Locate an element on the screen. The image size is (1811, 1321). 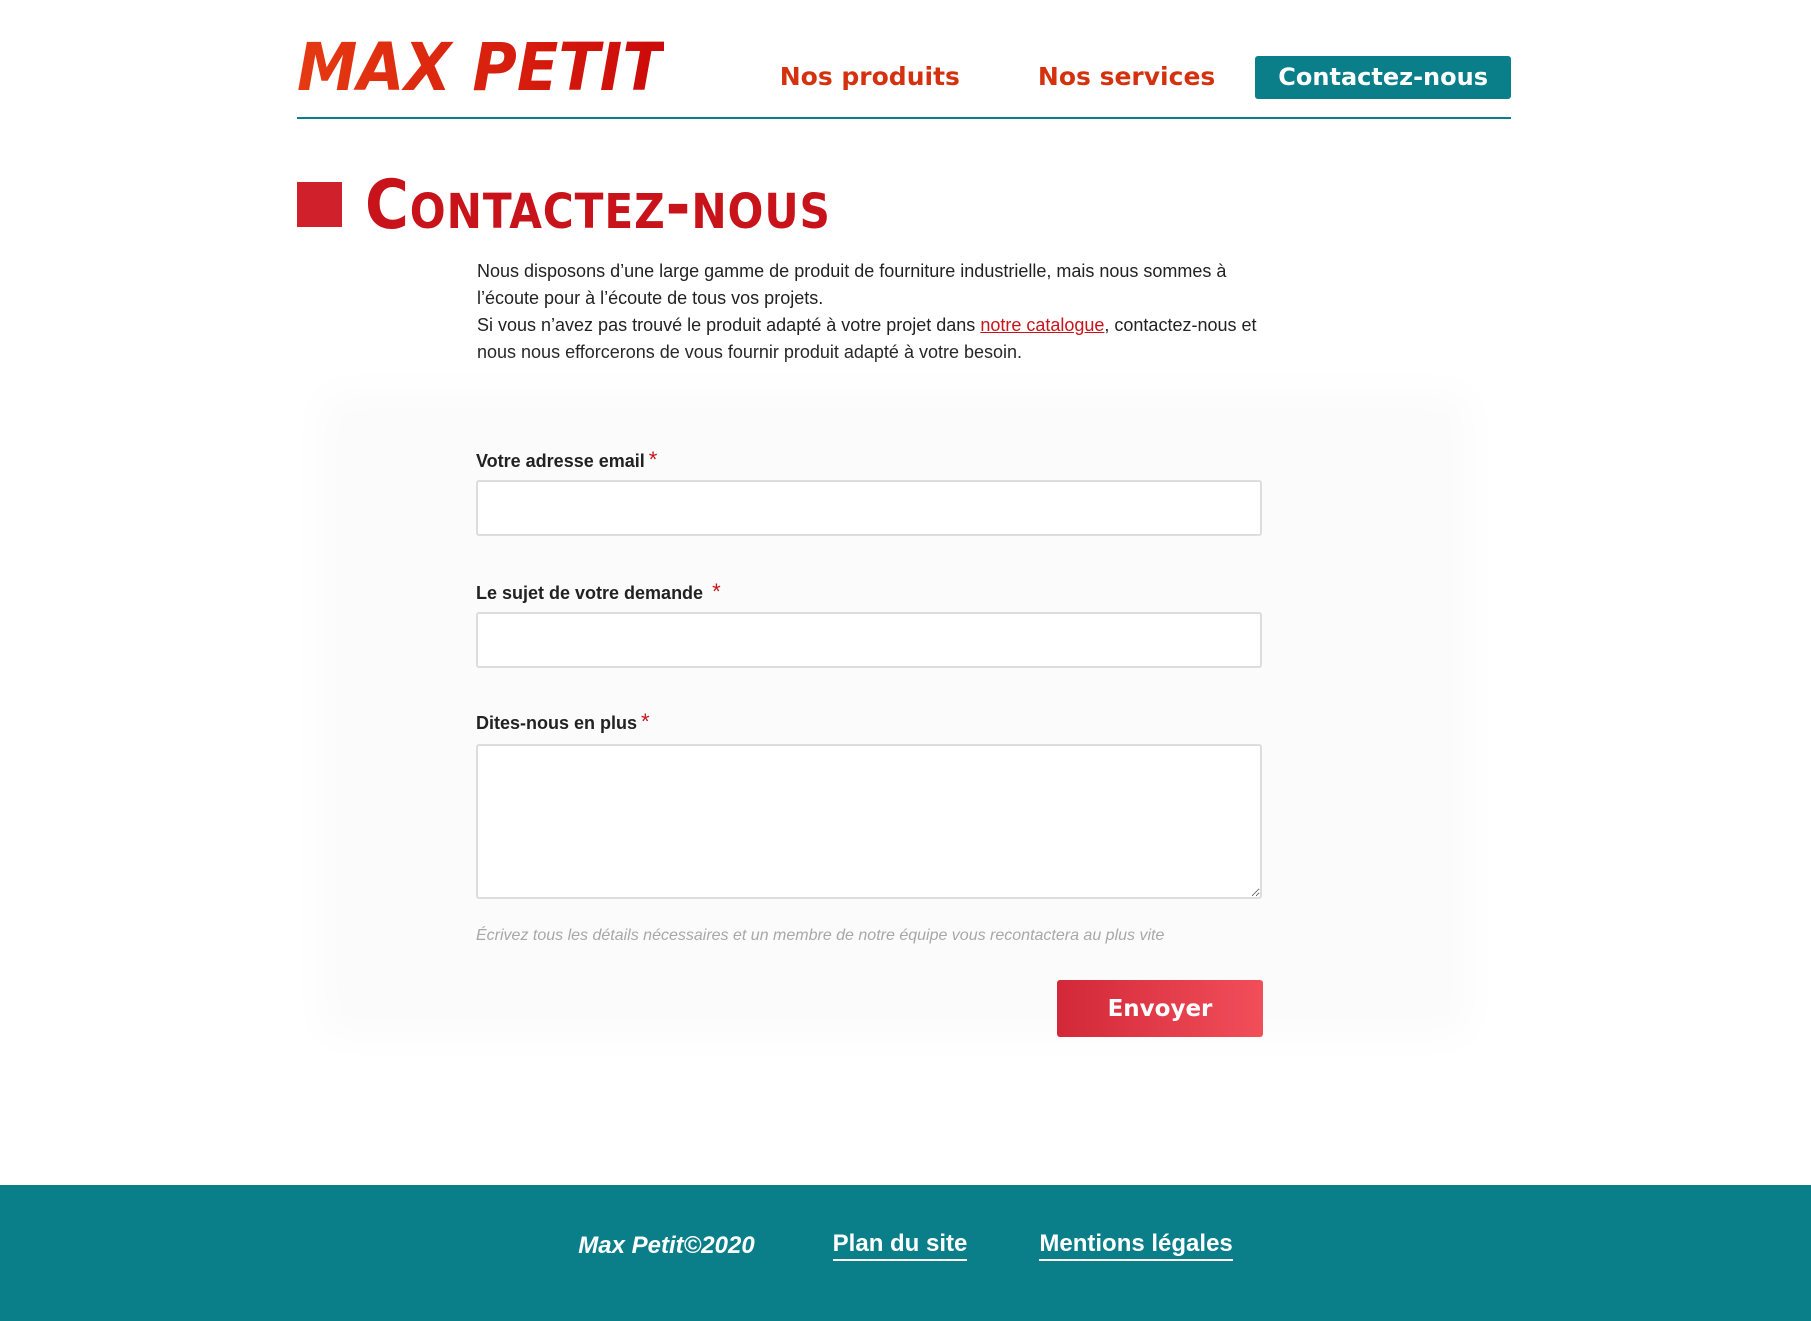
nav-products-link: Nos produits is located at coordinates (870, 77).